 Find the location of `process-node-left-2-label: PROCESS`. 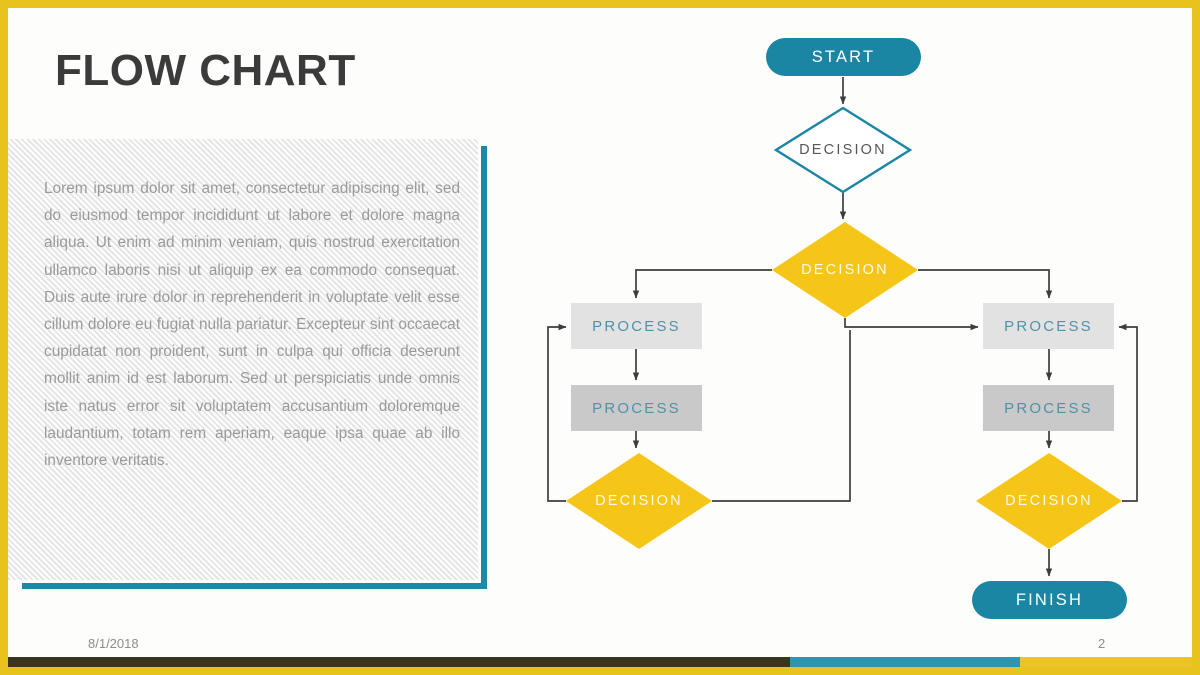

process-node-left-2-label: PROCESS is located at coordinates (636, 408).